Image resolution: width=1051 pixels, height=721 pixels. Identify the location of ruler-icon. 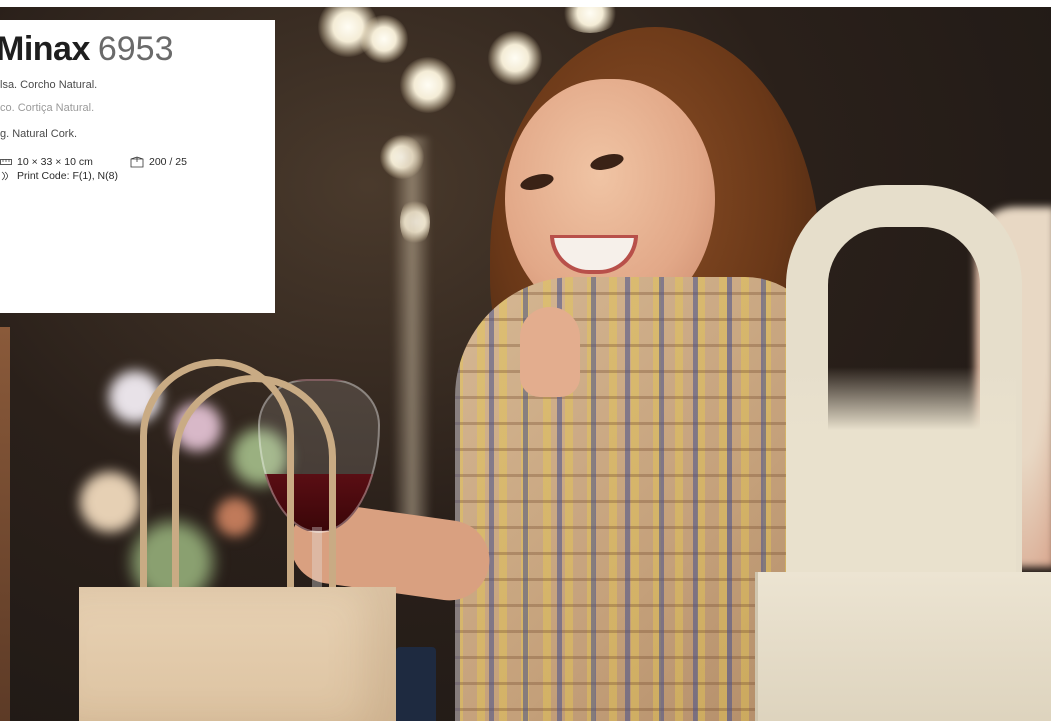
(6, 162).